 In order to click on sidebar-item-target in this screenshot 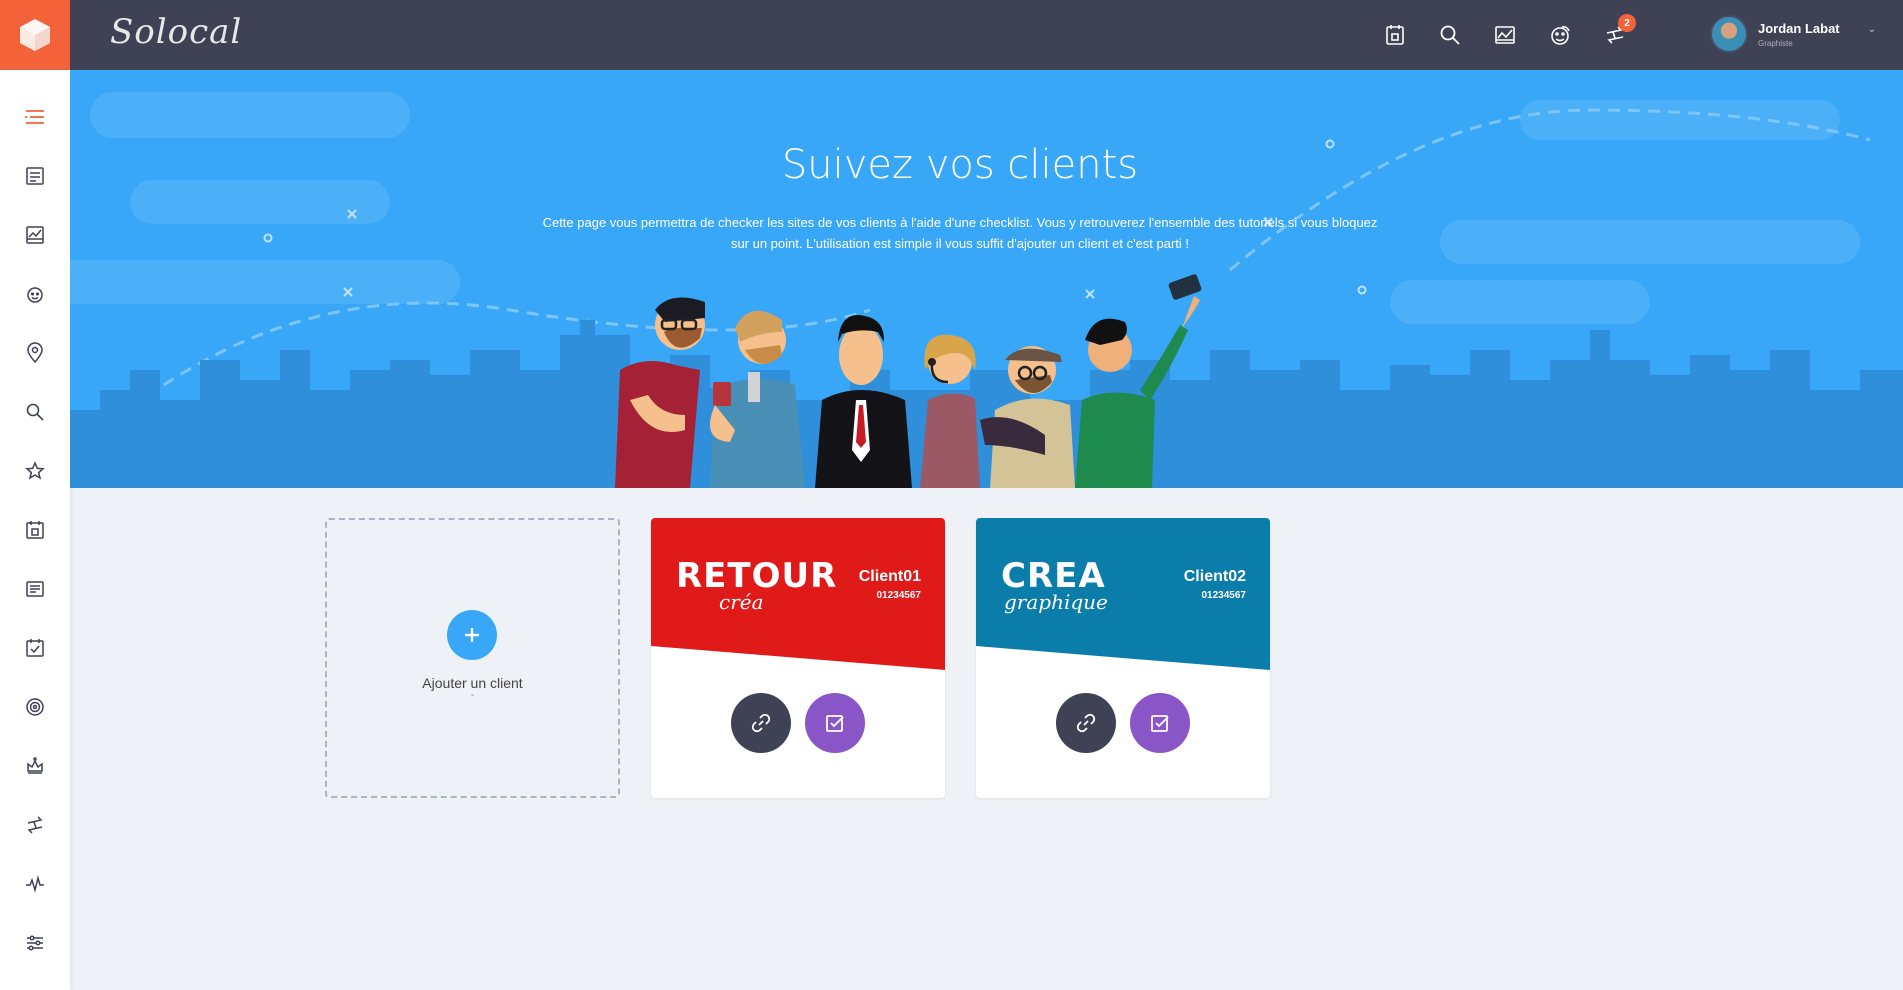, I will do `click(35, 707)`.